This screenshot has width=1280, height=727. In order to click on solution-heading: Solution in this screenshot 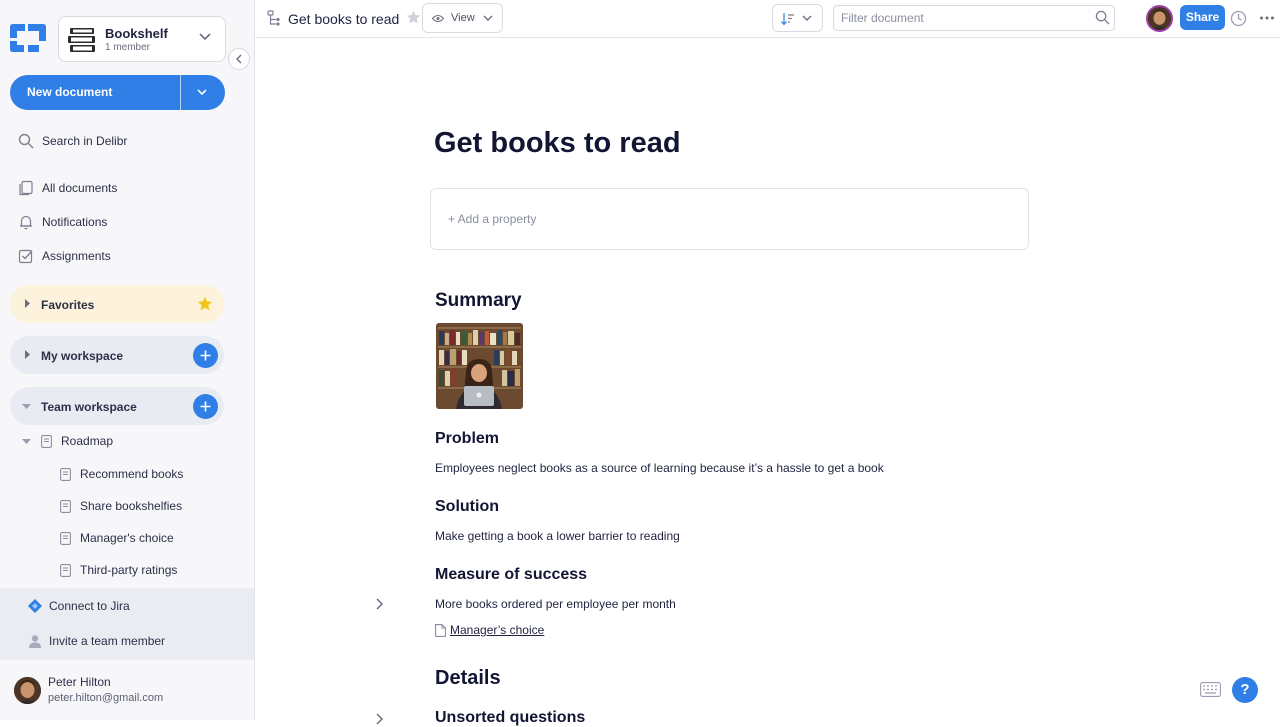, I will do `click(467, 507)`.